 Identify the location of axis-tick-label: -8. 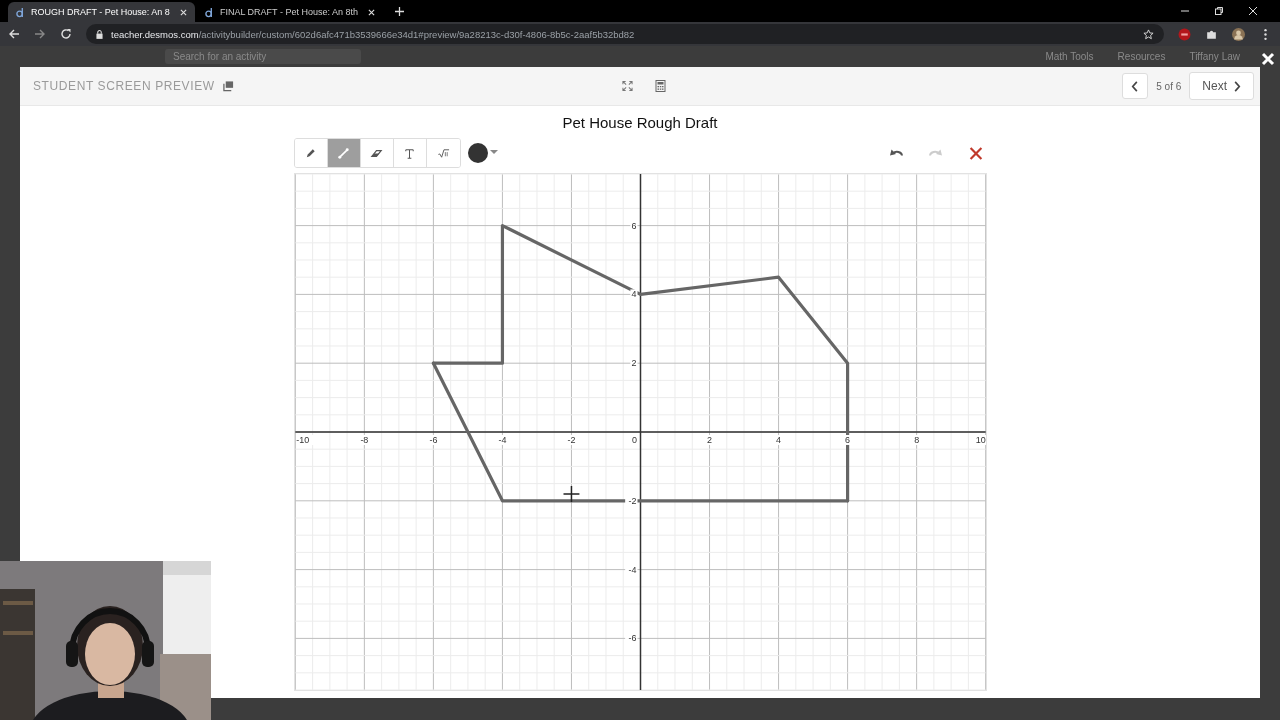
(363, 439).